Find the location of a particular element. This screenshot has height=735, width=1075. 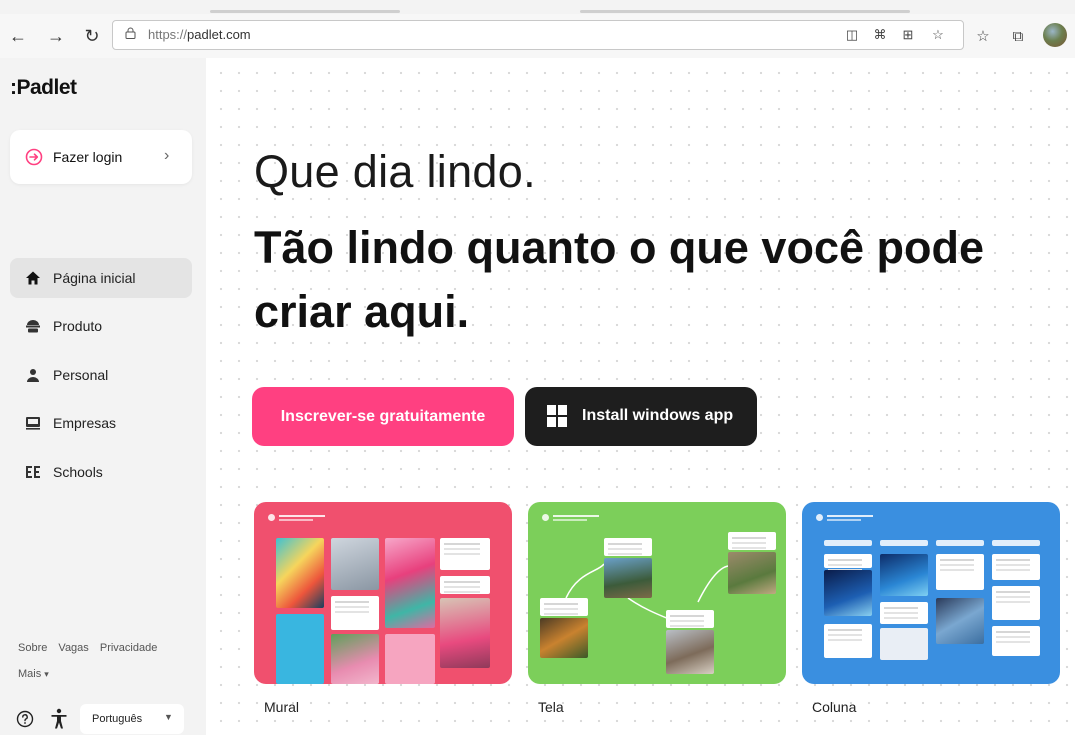

sidebar-item-label: Schools is located at coordinates (78, 472).